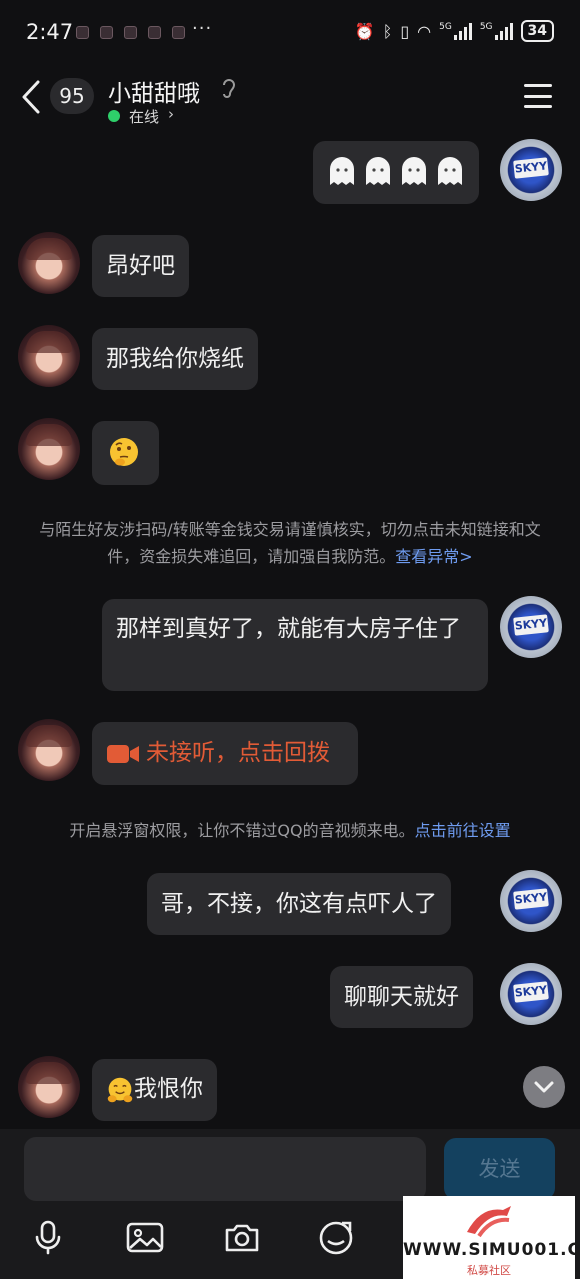 Image resolution: width=580 pixels, height=1279 pixels. Describe the element at coordinates (154, 91) in the screenshot. I see `chat-title: 小甜甜哦` at that location.